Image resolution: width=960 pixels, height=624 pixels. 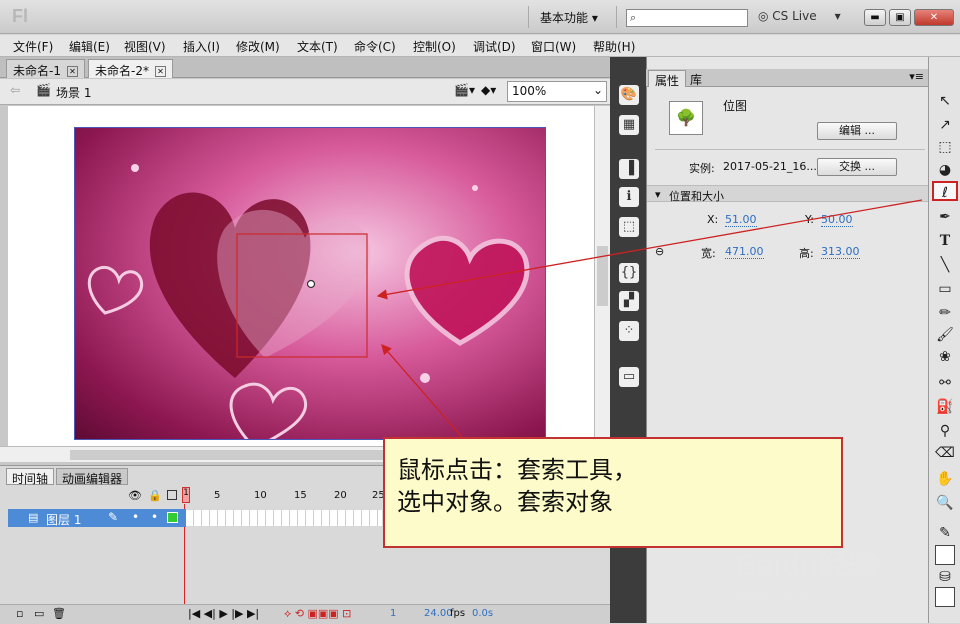 What do you see at coordinates (807, 565) in the screenshot?
I see `watermark-brand: Baidu经验` at bounding box center [807, 565].